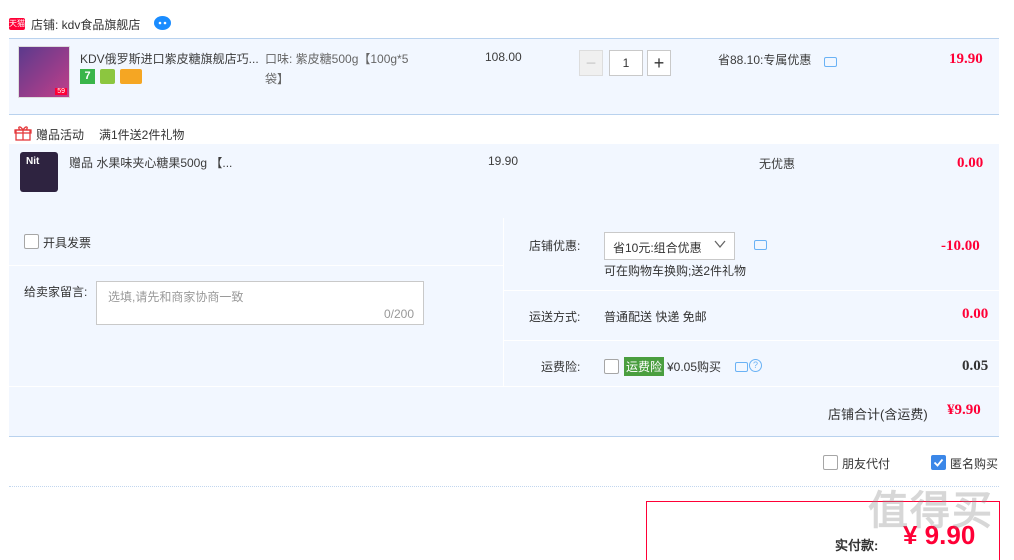 This screenshot has width=1014, height=560. I want to click on insurance-price: ¥0.05购买, so click(694, 367).